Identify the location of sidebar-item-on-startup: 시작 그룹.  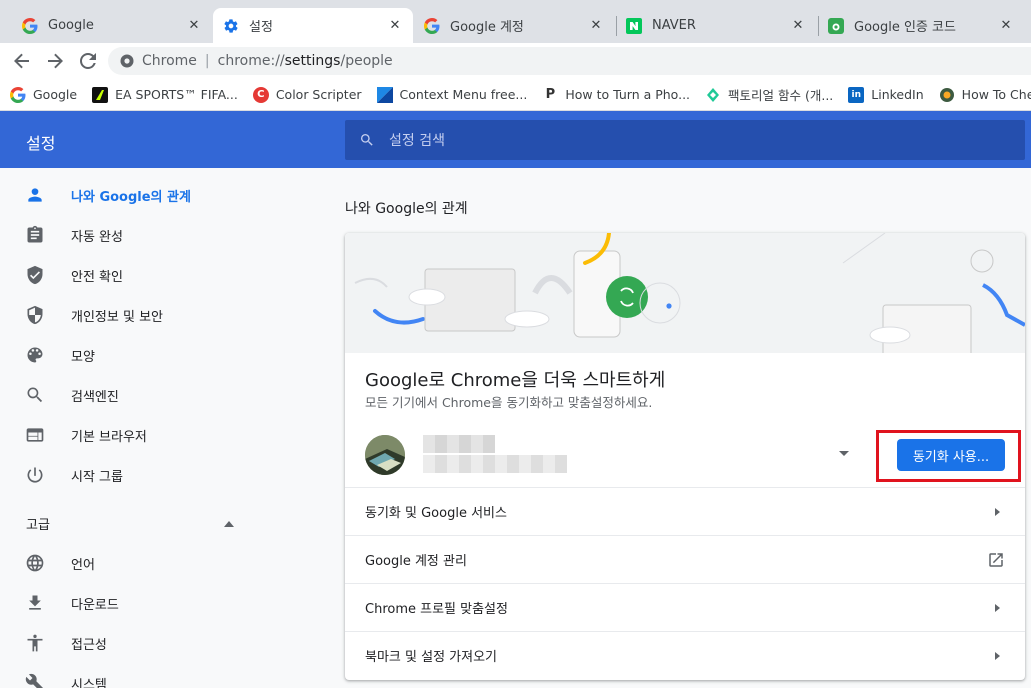
(73, 475).